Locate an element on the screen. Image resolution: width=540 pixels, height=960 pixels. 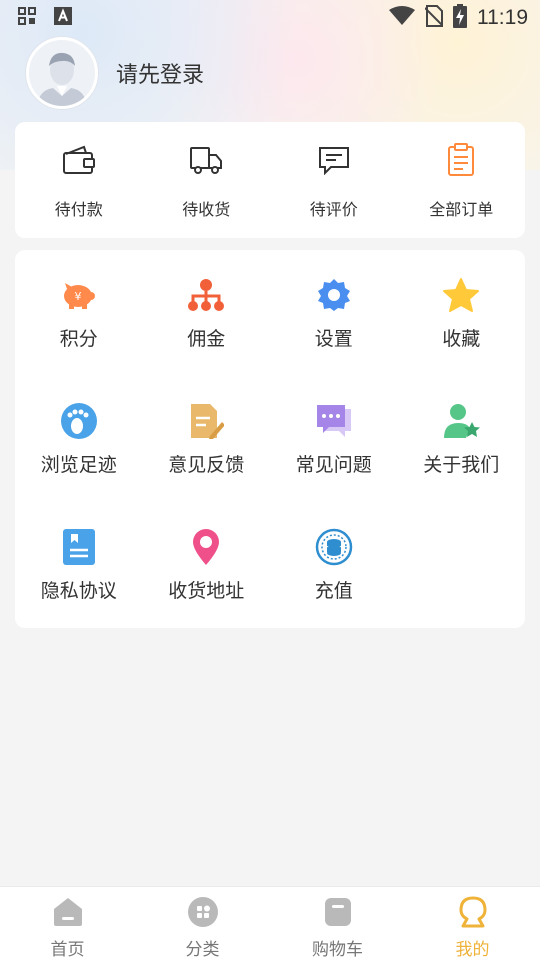
order-label: 待评价 is located at coordinates (333, 209).